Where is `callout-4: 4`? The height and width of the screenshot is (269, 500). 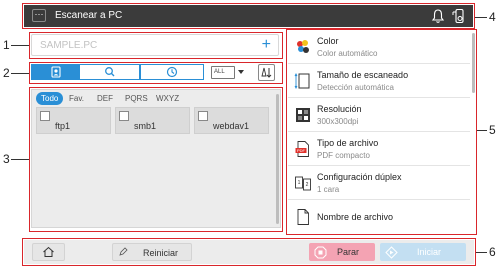 callout-4: 4 is located at coordinates (492, 17).